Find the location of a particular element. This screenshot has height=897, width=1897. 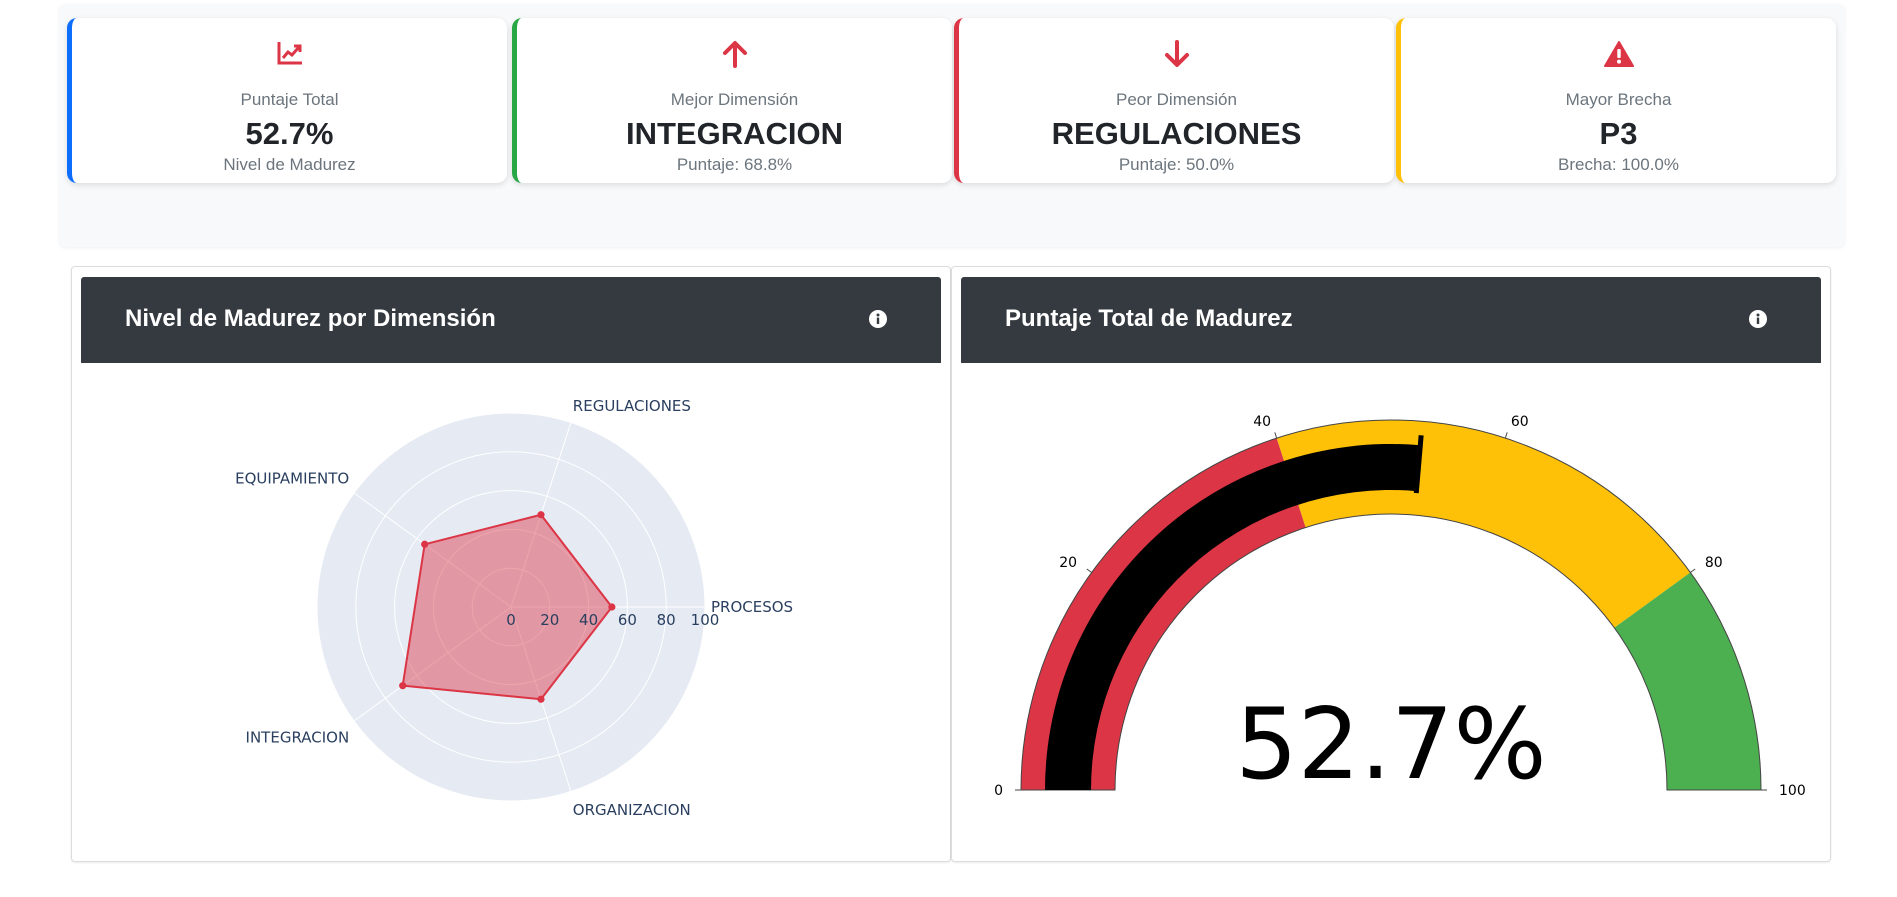

warning-triangle-icon is located at coordinates (1618, 55).